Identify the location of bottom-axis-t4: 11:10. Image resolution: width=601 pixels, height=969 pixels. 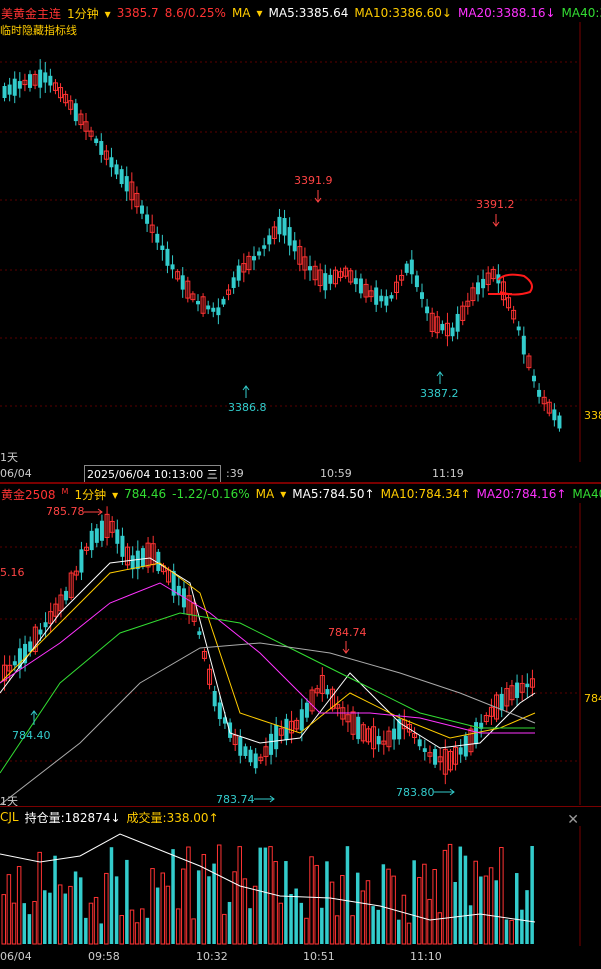
(426, 956).